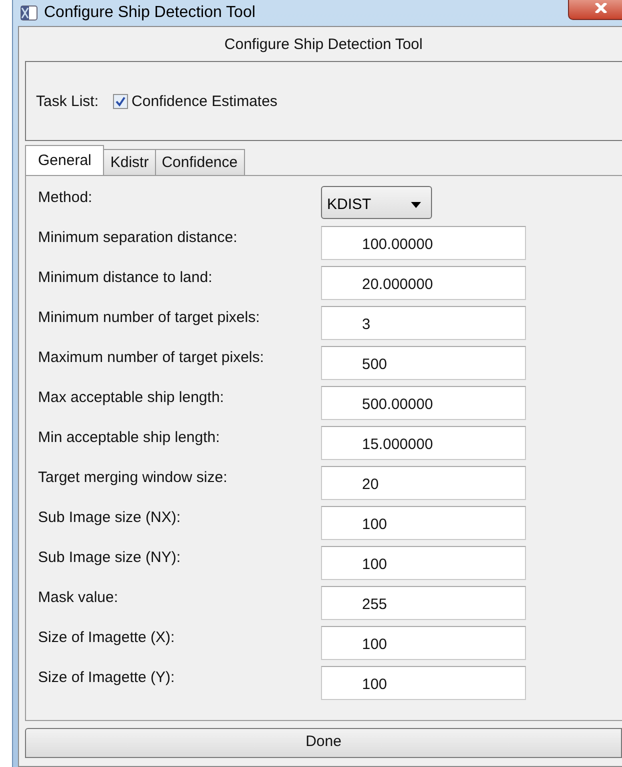 The height and width of the screenshot is (767, 622). I want to click on task-list-label: Task List:, so click(67, 101).